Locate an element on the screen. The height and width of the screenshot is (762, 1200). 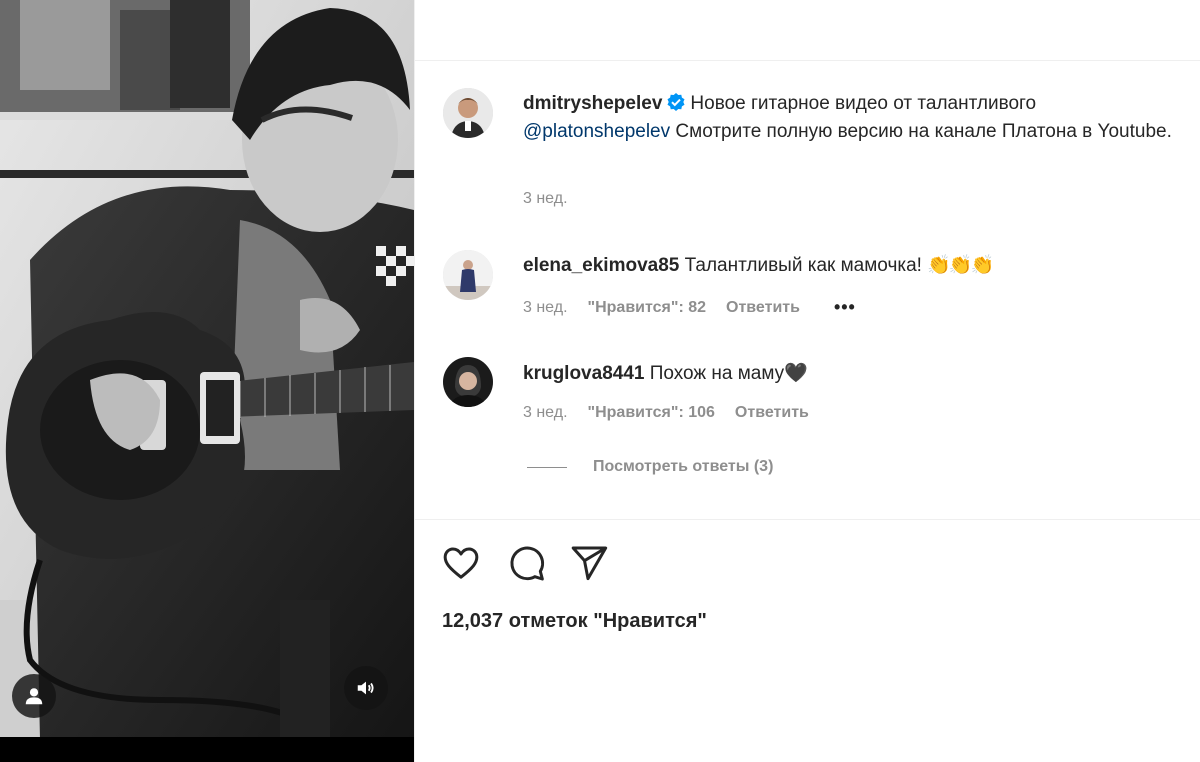
replies-line is located at coordinates (547, 467).